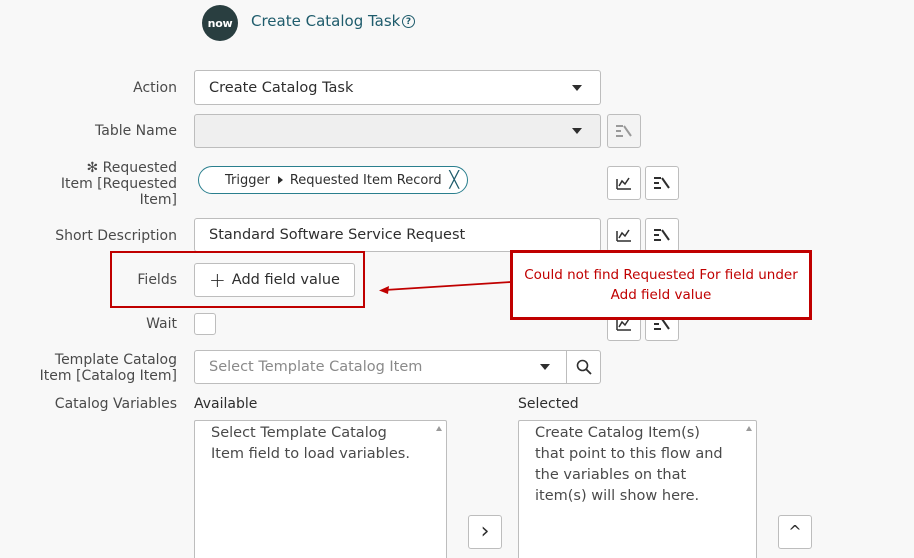 This screenshot has width=914, height=558. I want to click on pill-value: Requested Item Record, so click(365, 180).